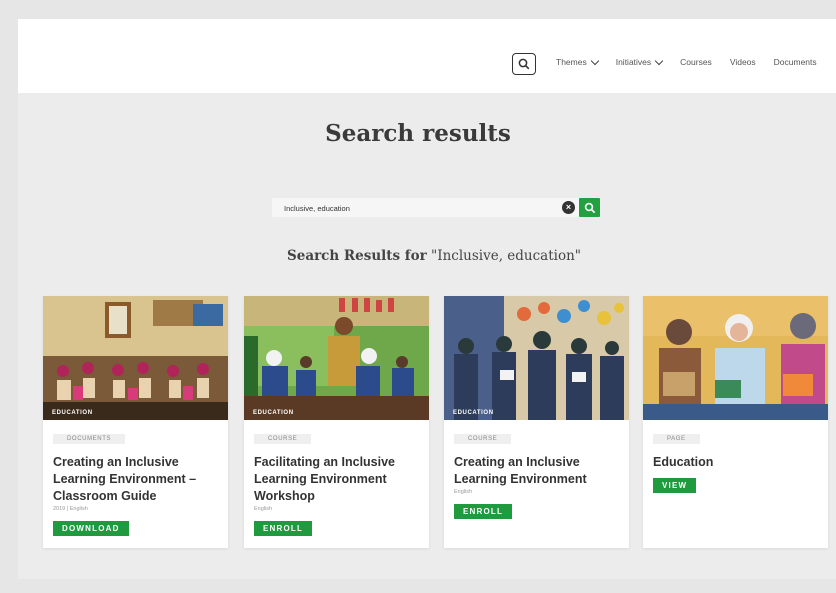 This screenshot has height=593, width=836. I want to click on nav-label: Documents, so click(795, 62).